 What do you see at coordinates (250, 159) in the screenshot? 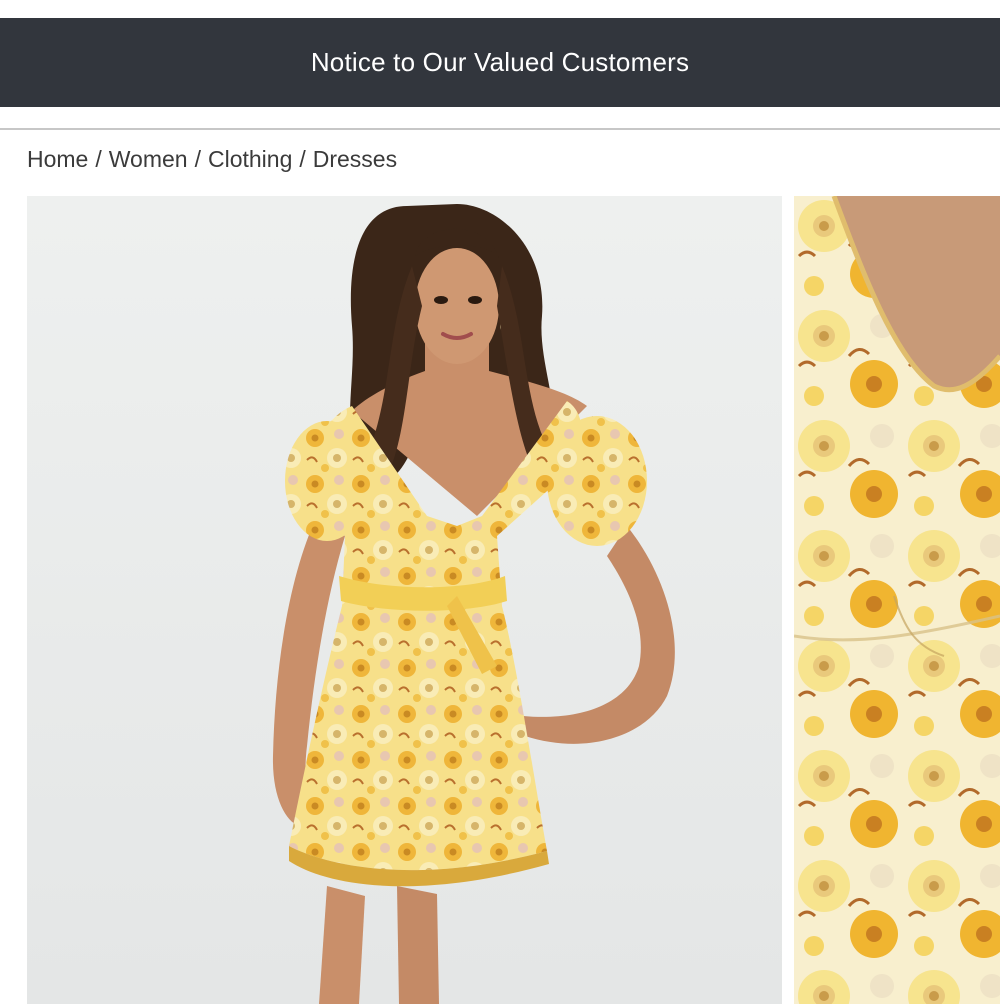
I see `breadcrumb-clothing: Clothing` at bounding box center [250, 159].